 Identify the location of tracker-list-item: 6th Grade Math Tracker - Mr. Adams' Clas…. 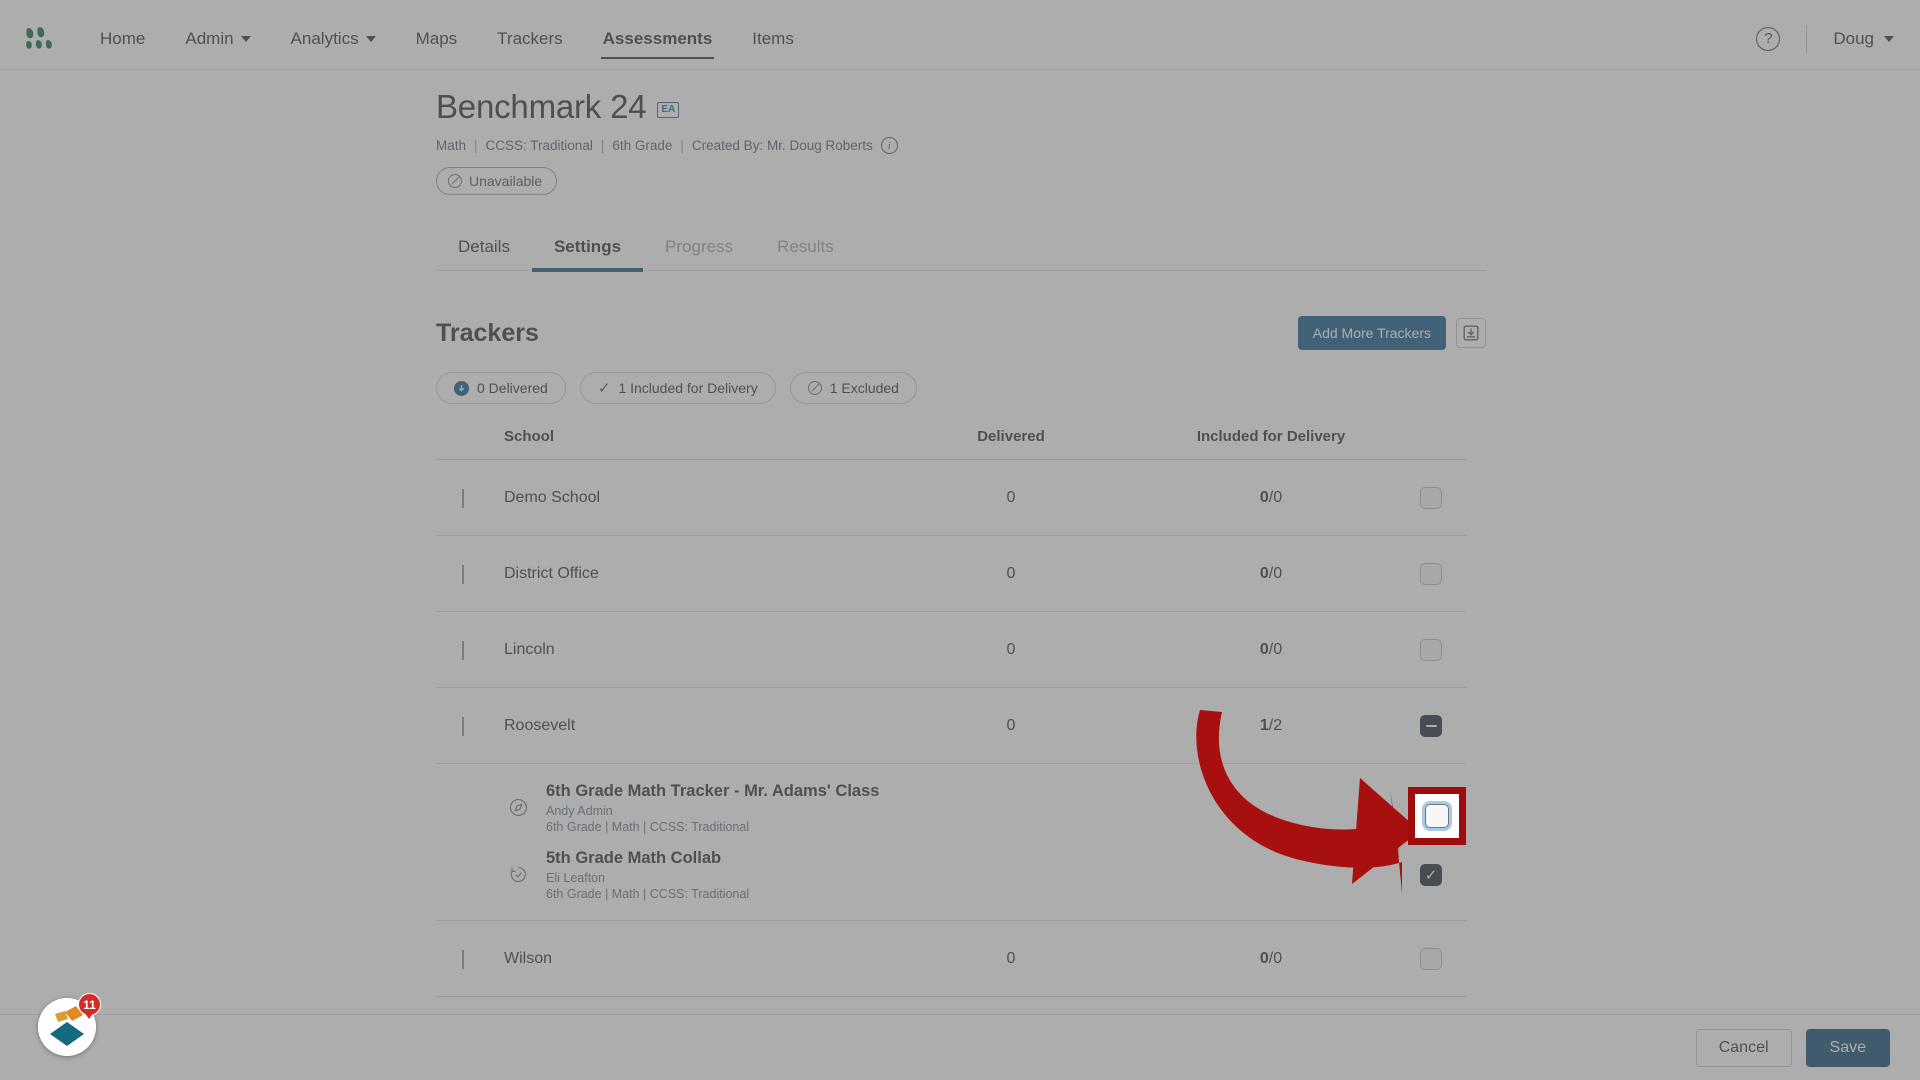
(951, 807).